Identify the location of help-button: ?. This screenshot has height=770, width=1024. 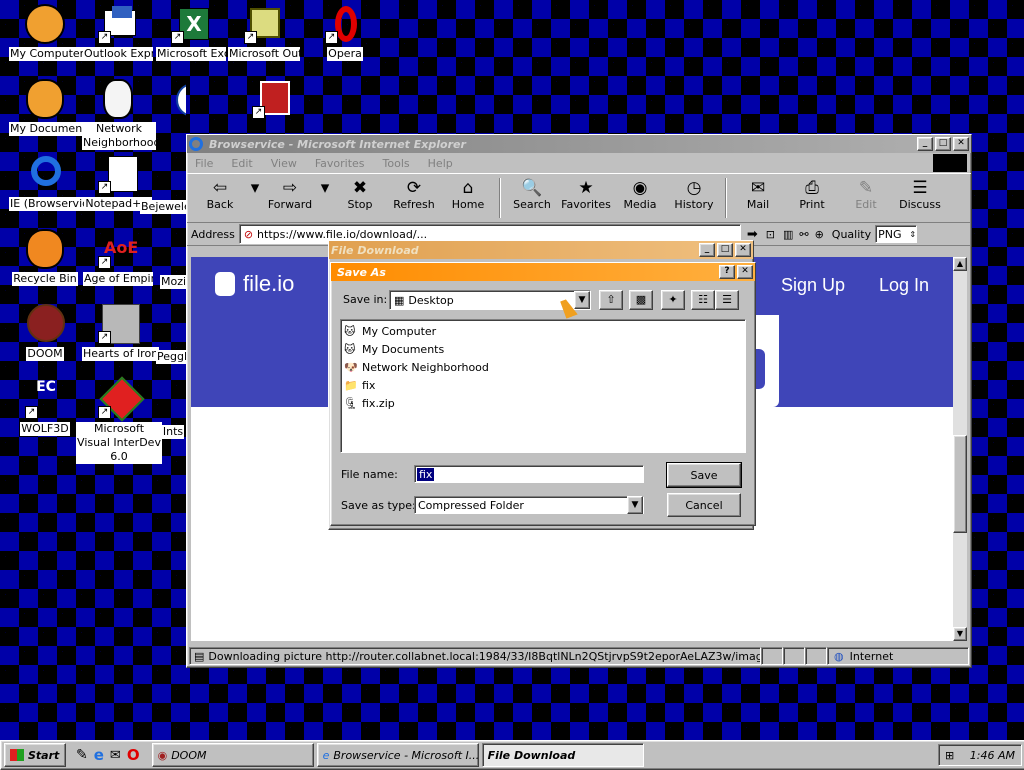
(727, 272).